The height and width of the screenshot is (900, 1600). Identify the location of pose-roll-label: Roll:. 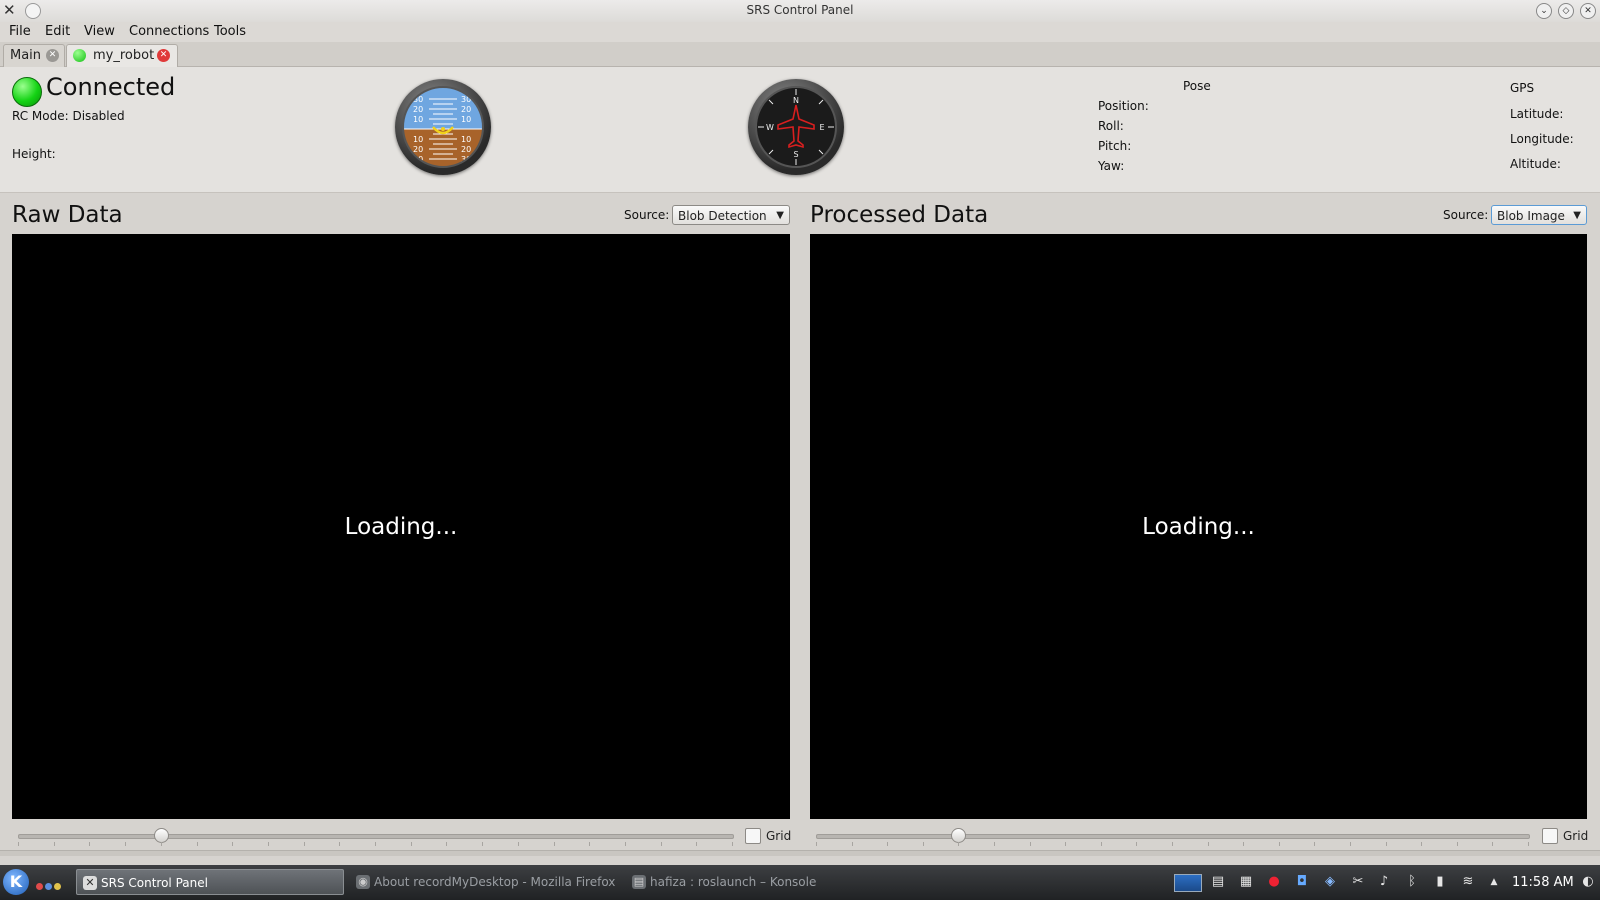
(1111, 126).